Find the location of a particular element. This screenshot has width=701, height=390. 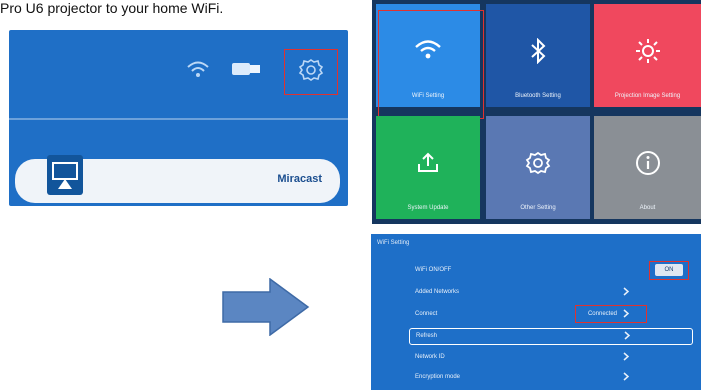

tile-other-setting: Other Setting is located at coordinates (538, 167).